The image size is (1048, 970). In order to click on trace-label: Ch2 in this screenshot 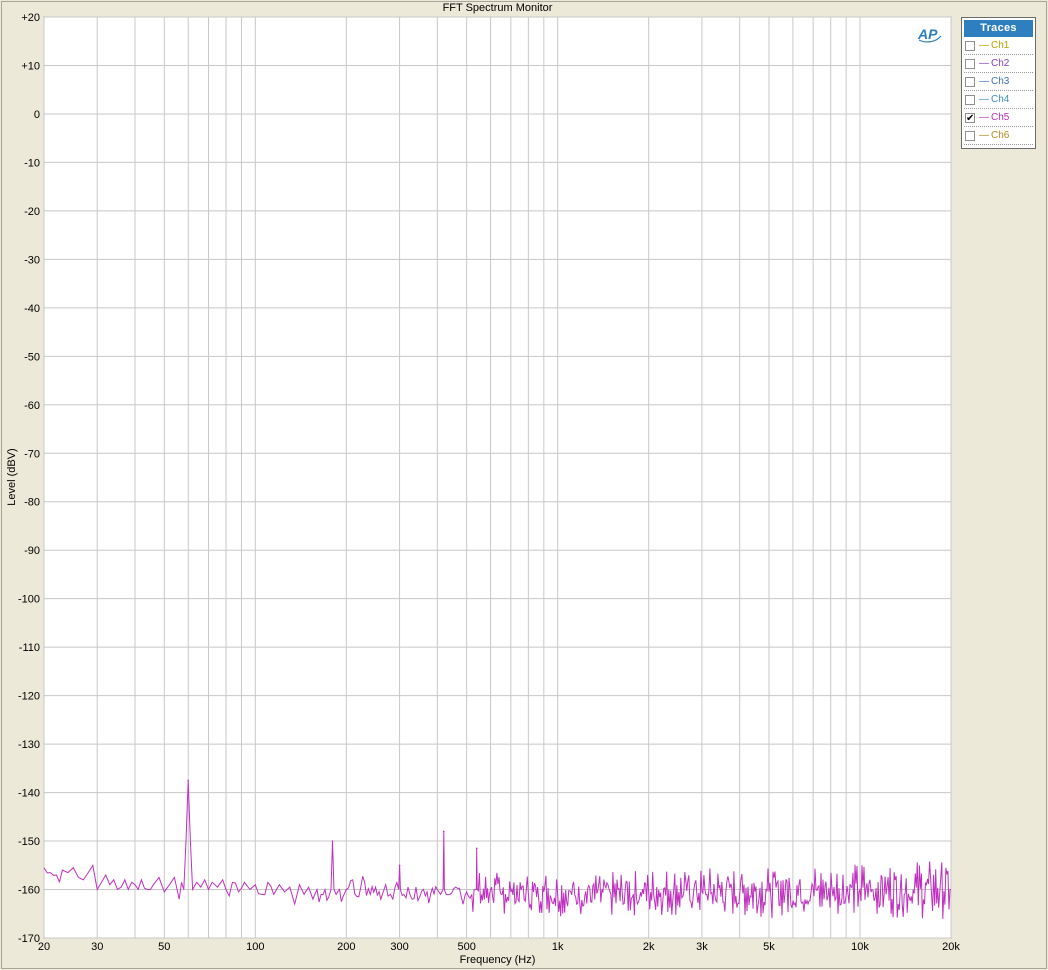, I will do `click(1000, 63)`.